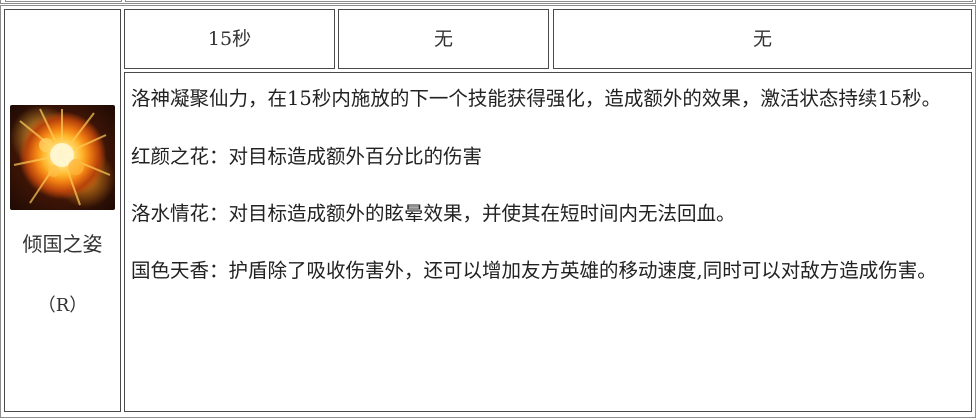 The width and height of the screenshot is (976, 418). I want to click on previous-row-edge, so click(488, 2).